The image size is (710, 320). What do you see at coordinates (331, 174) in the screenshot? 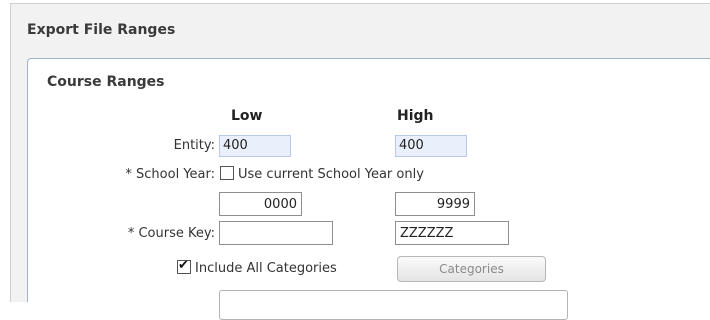
I see `use-current-school-year-label: Use current School Year only` at bounding box center [331, 174].